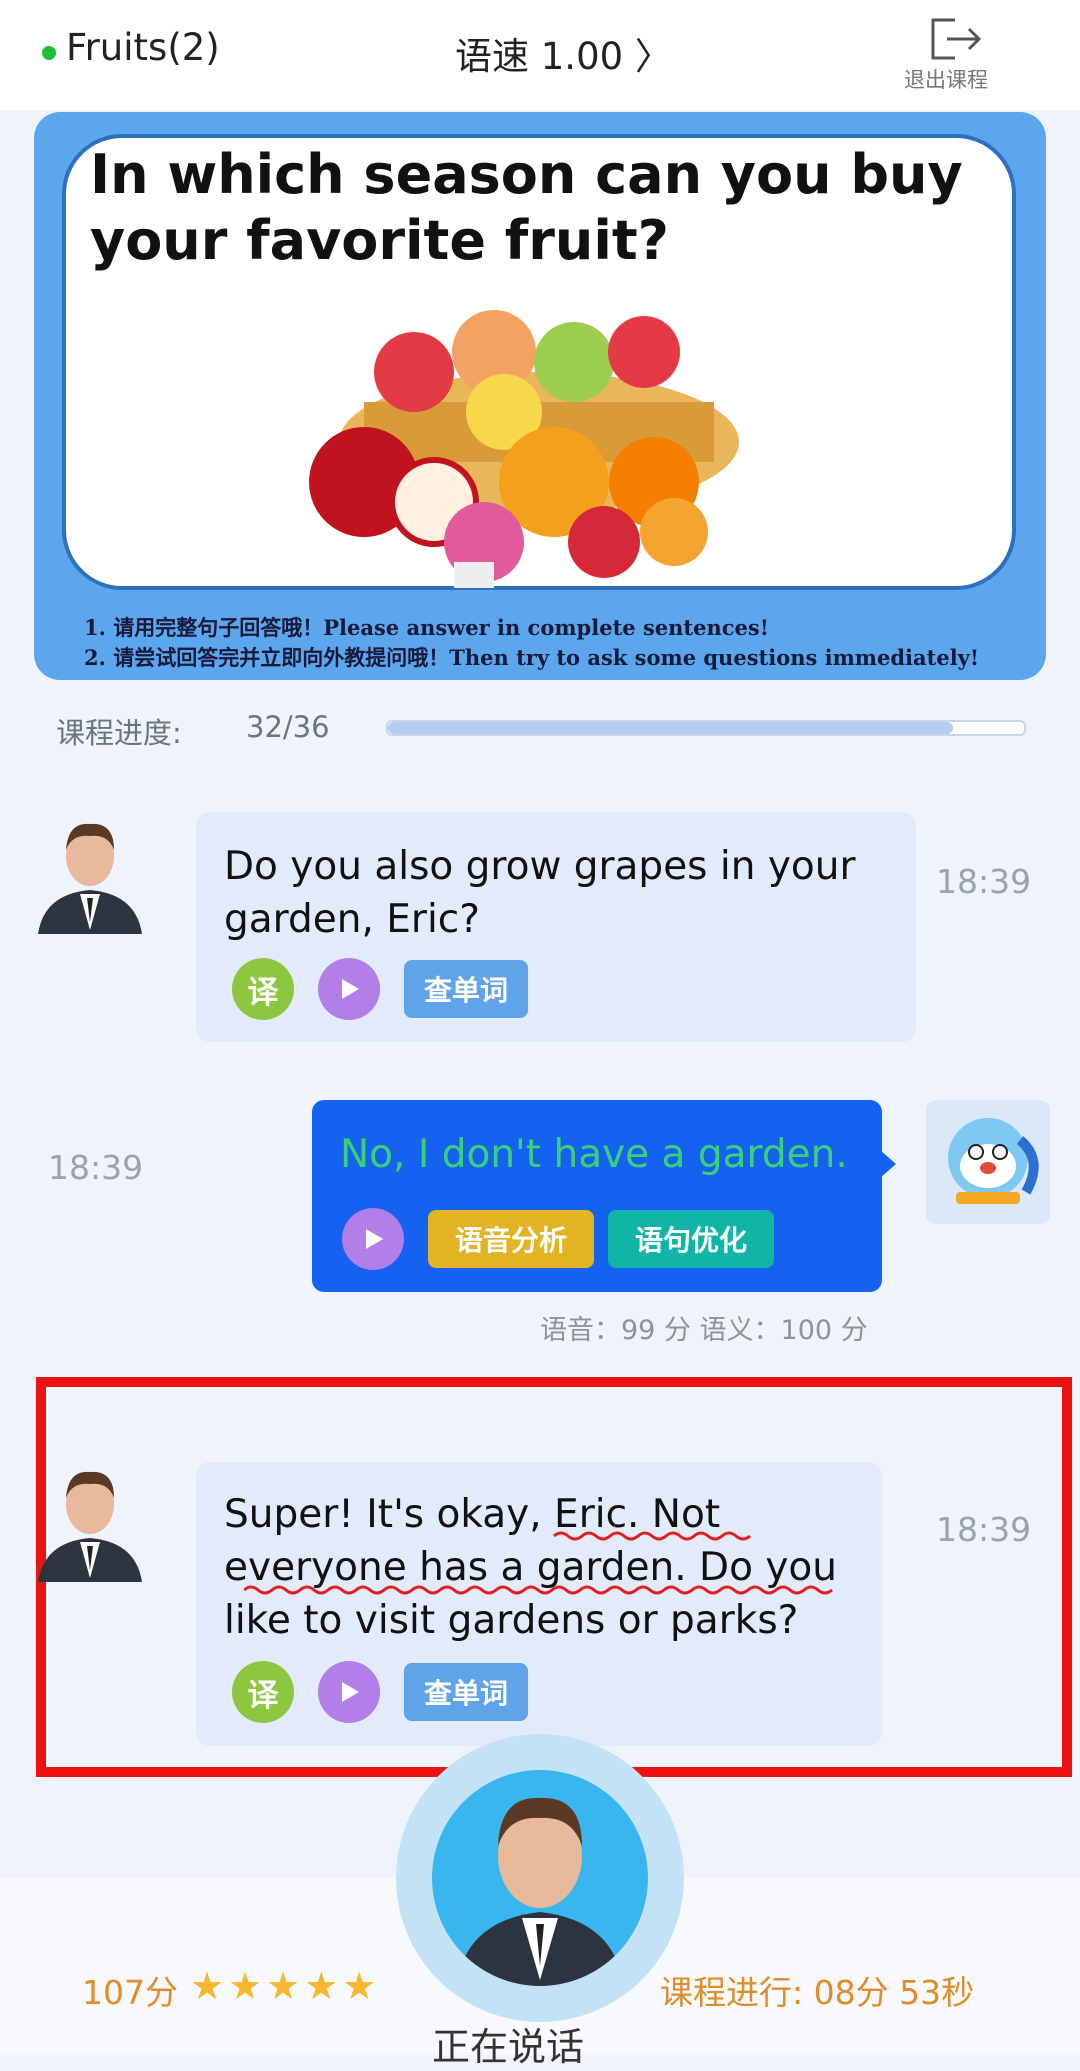 The width and height of the screenshot is (1080, 2071). I want to click on total-score: 107分, so click(130, 1992).